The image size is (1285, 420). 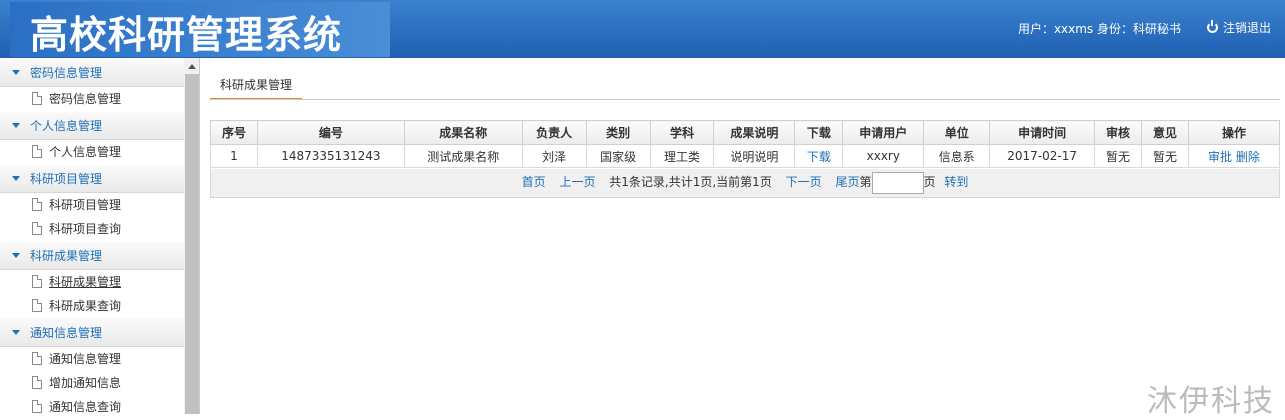 I want to click on pagination-bar: 首页 上一页 共1条记录,共计1页,当前第1页 下一页 尾页第 页 转到, so click(x=745, y=183).